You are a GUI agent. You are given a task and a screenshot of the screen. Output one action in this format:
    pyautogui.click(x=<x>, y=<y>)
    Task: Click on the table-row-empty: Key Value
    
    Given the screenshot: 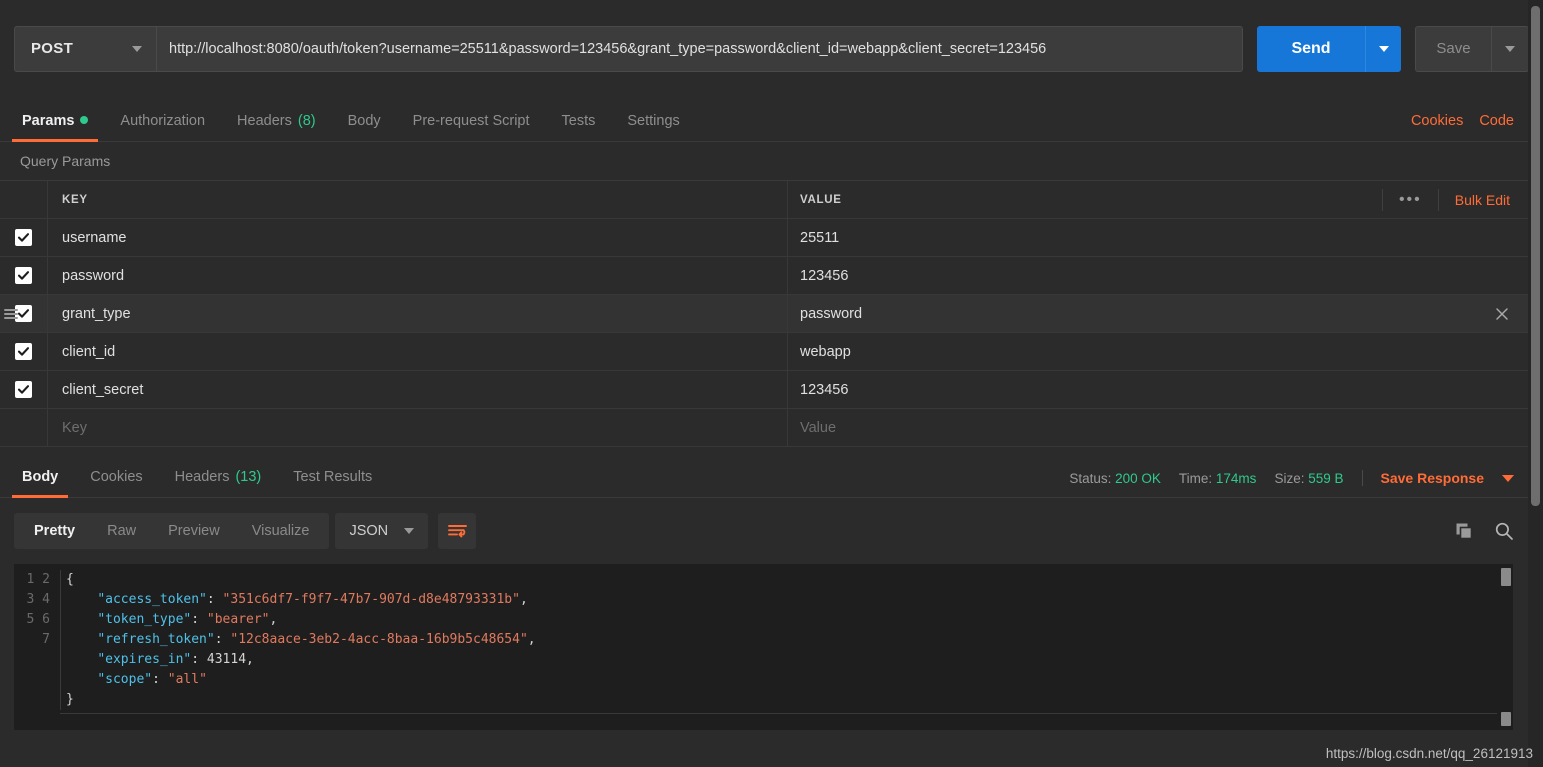 What is the action you would take?
    pyautogui.click(x=764, y=428)
    